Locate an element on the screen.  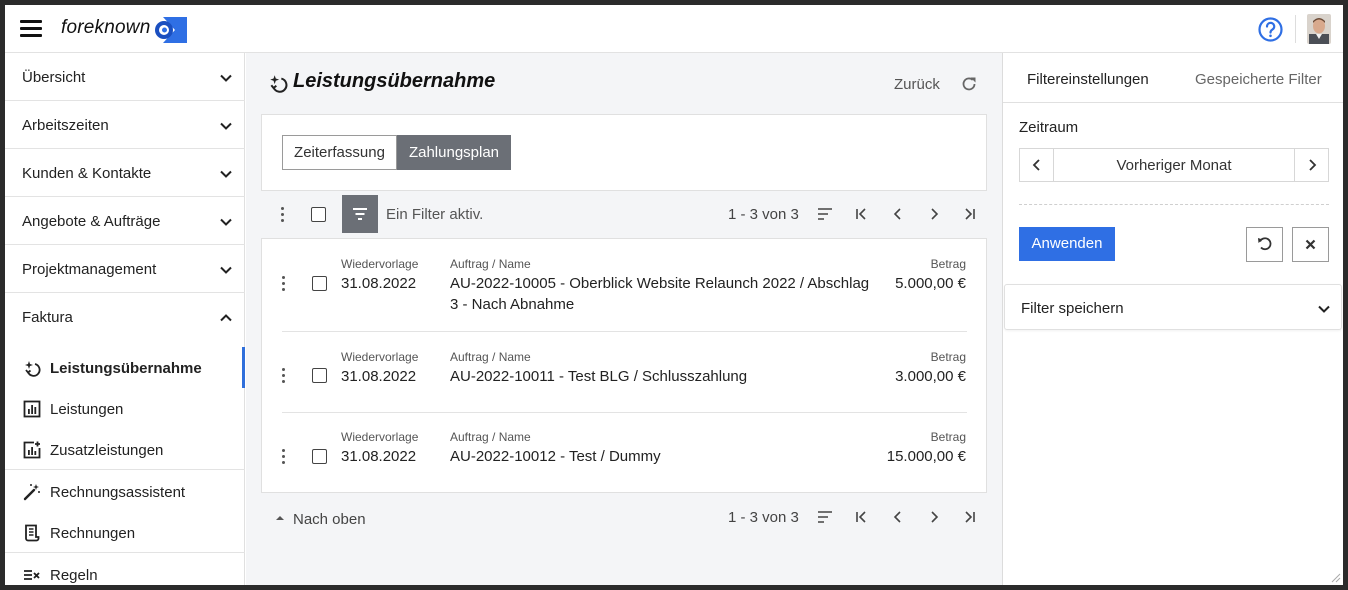
refresh-icon is located at coordinates (969, 84).